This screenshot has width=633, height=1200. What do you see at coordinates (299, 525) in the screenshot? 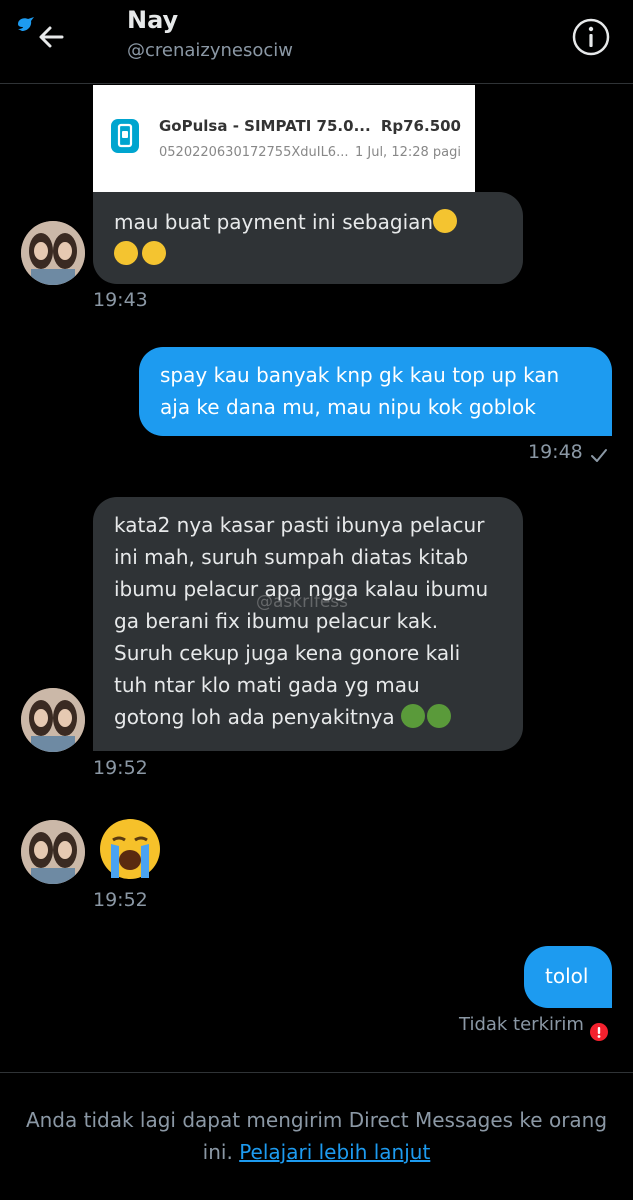
I see `message-text-line: kata2 nya kasar pasti ibunya pelacur` at bounding box center [299, 525].